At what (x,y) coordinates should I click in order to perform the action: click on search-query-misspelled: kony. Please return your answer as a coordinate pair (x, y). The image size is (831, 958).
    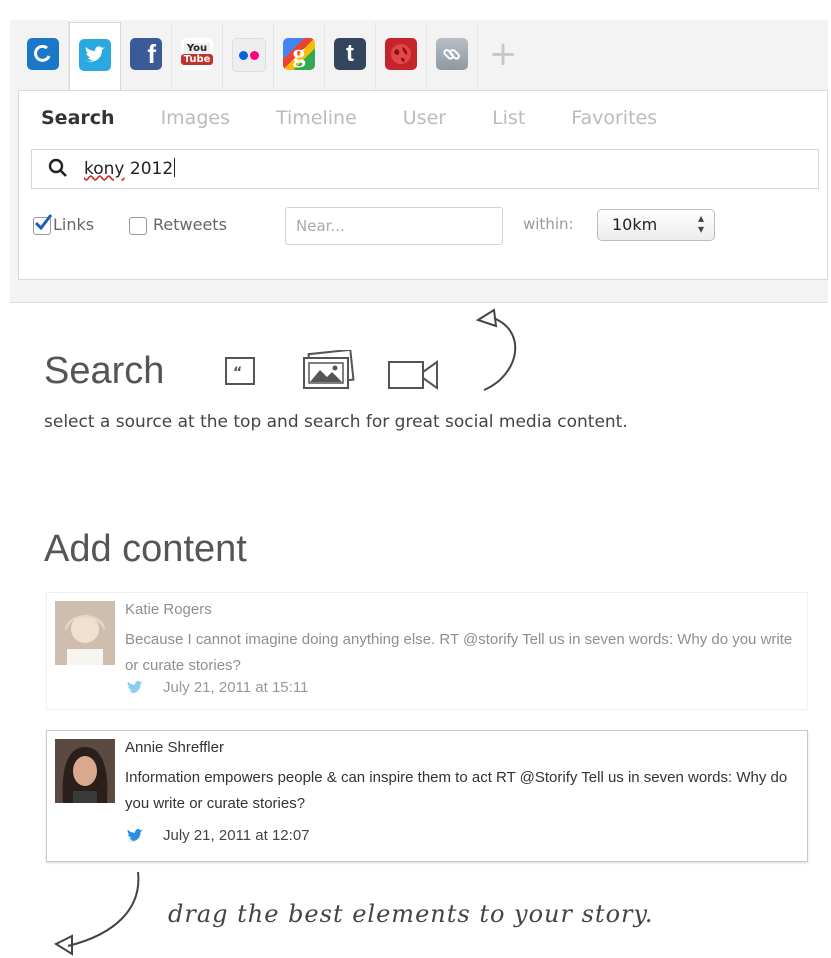
    Looking at the image, I should click on (104, 169).